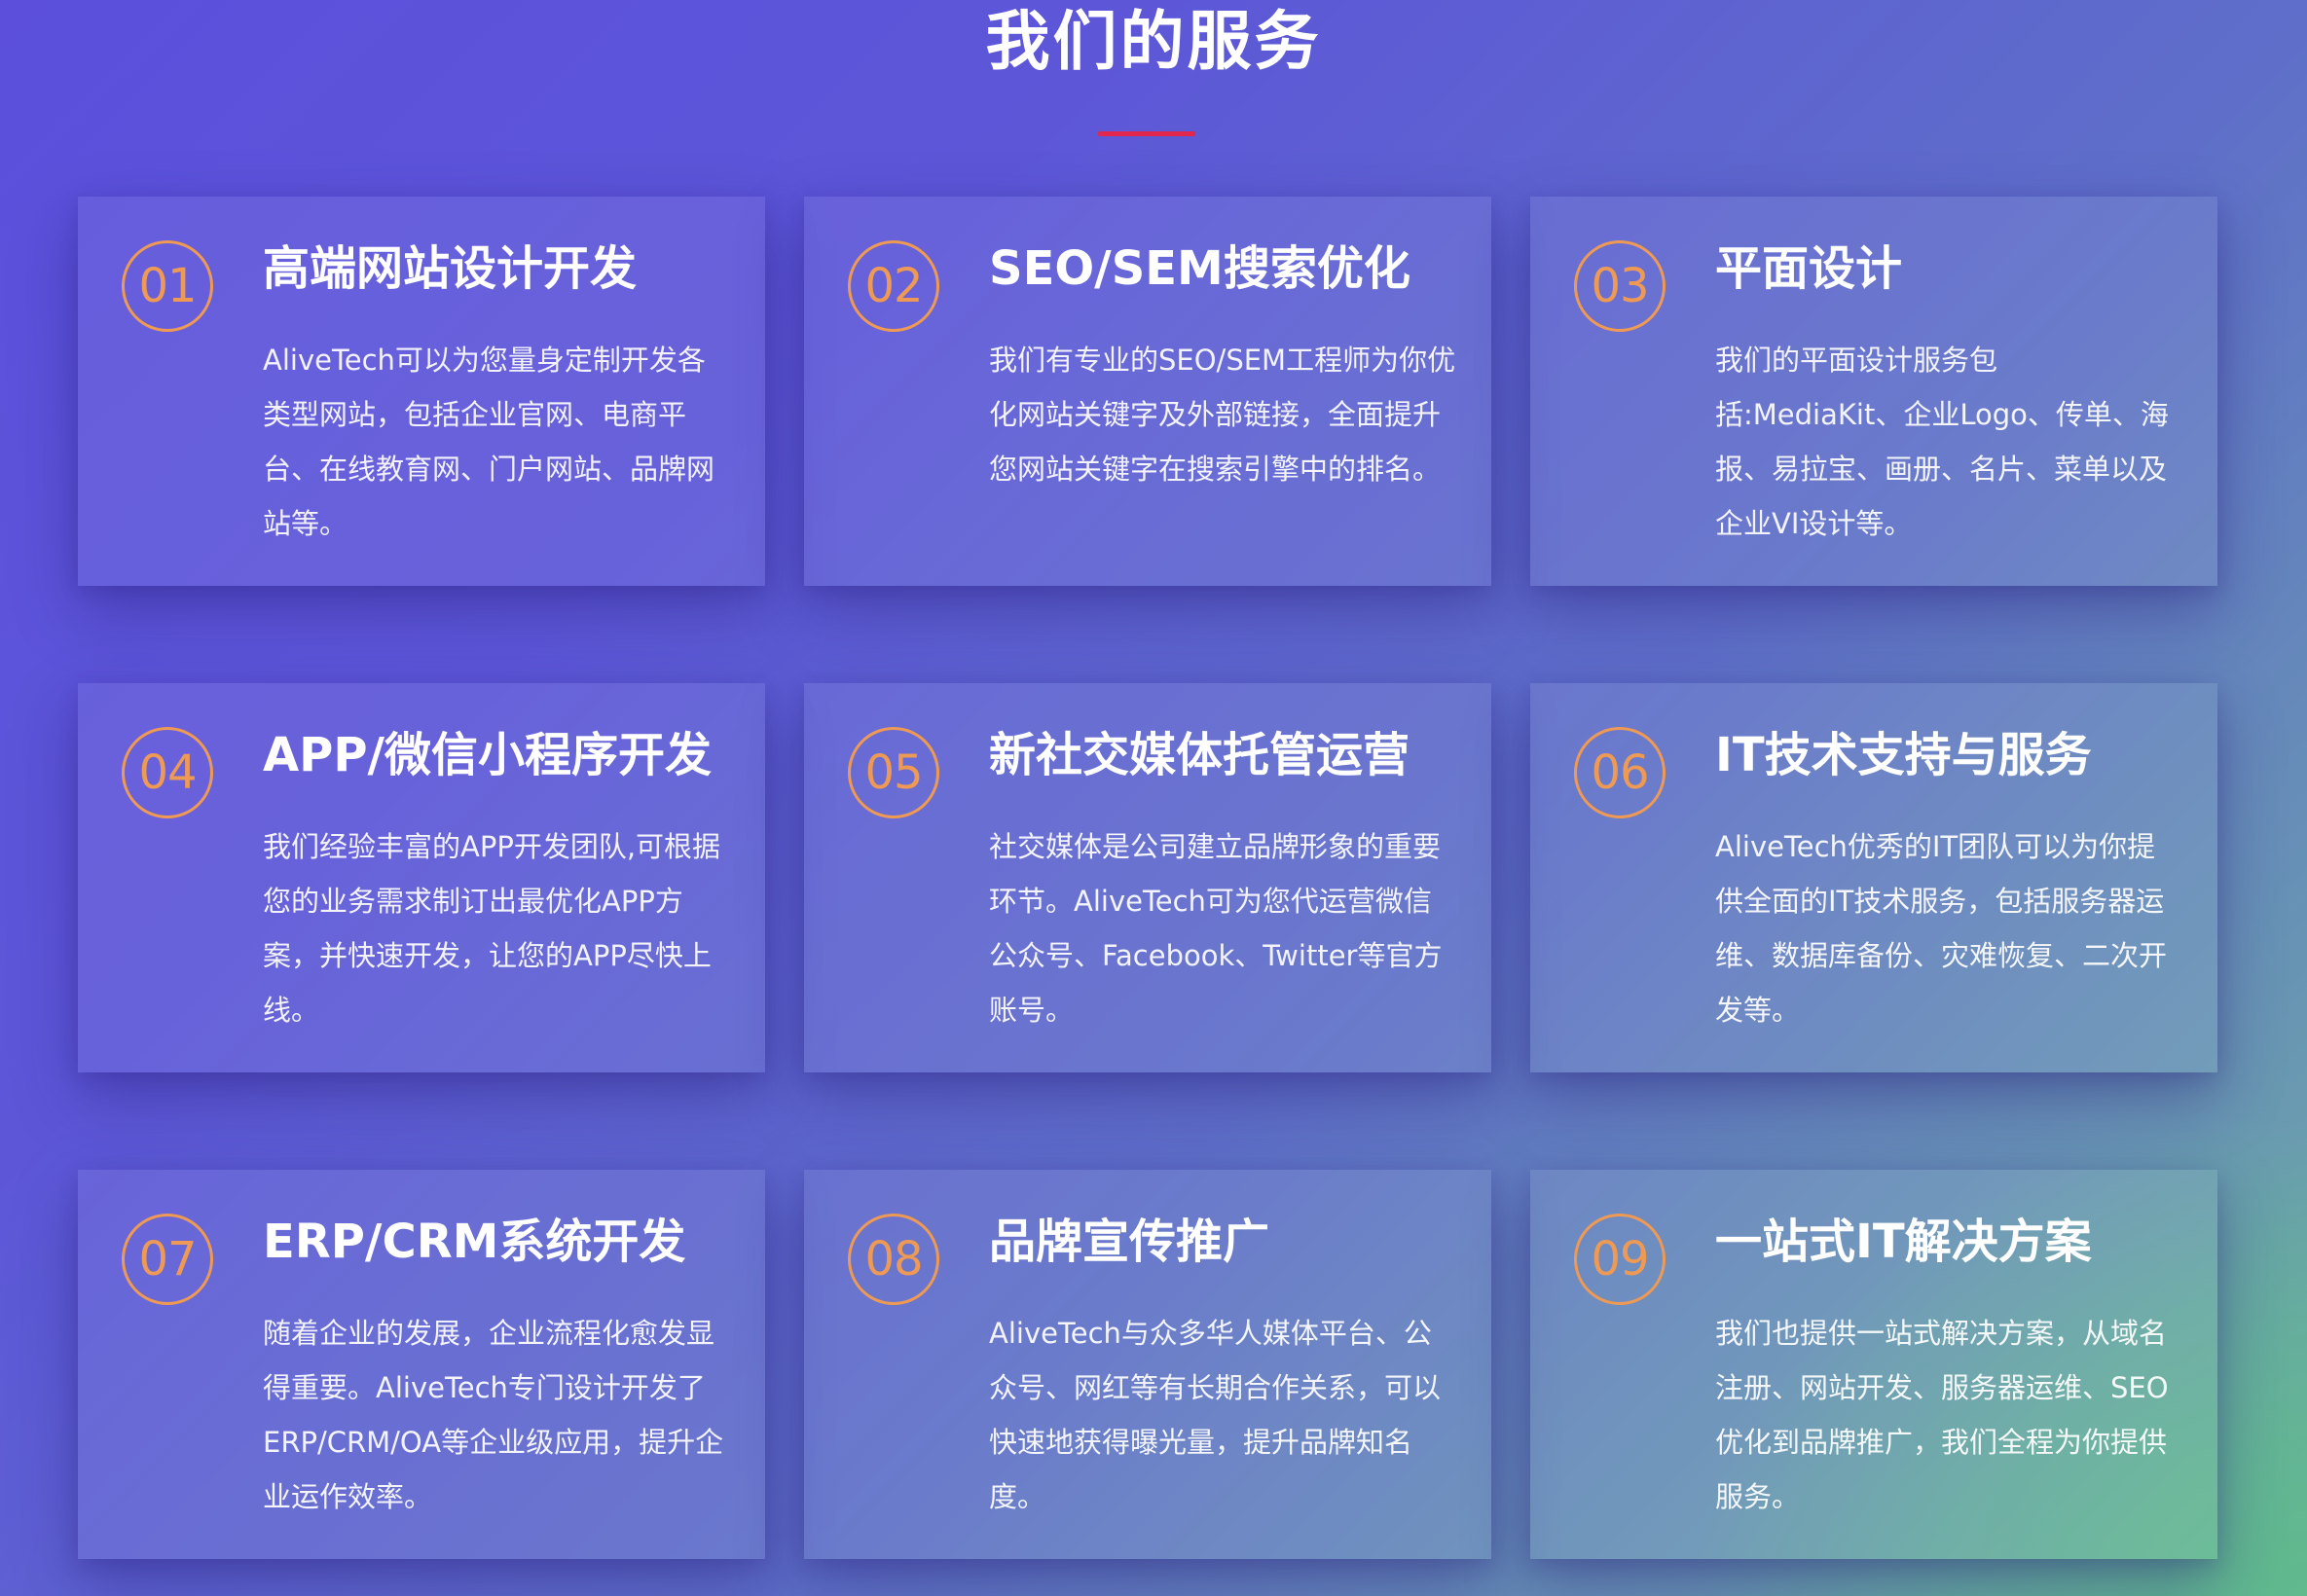  Describe the element at coordinates (1129, 1242) in the screenshot. I see `service-title: 品牌宣传推广` at that location.